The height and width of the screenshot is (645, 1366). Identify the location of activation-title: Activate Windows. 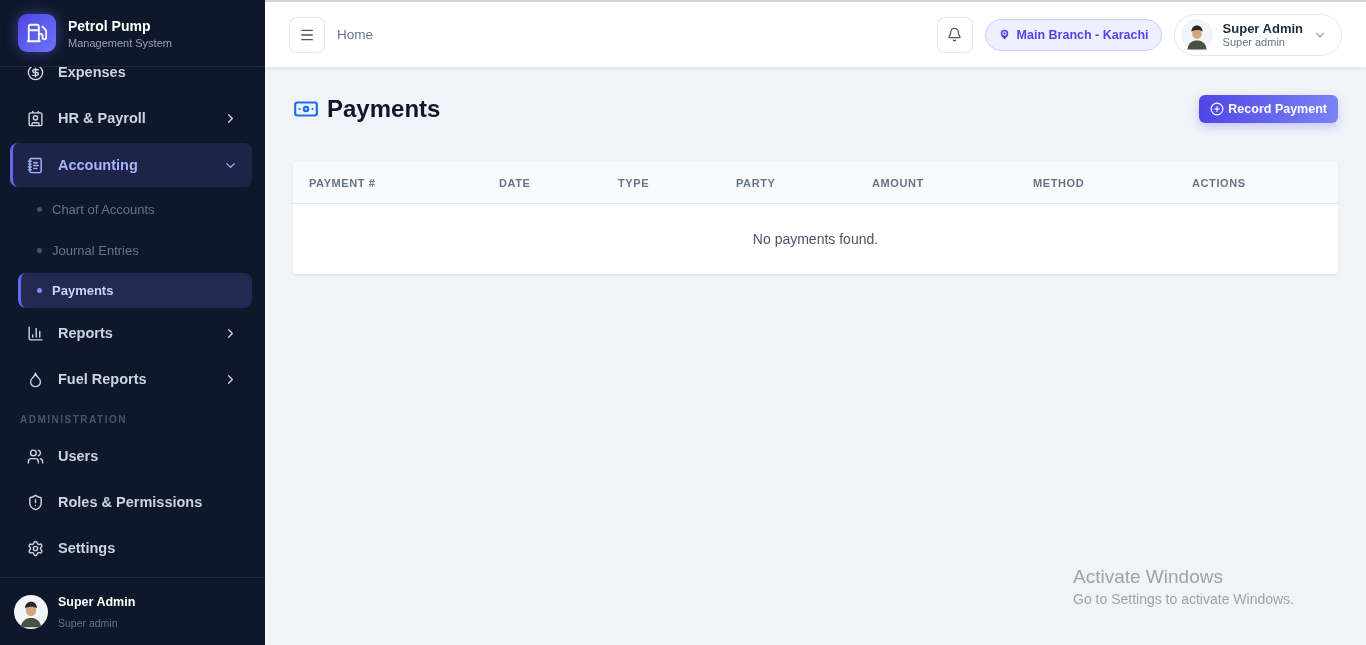
(1148, 577).